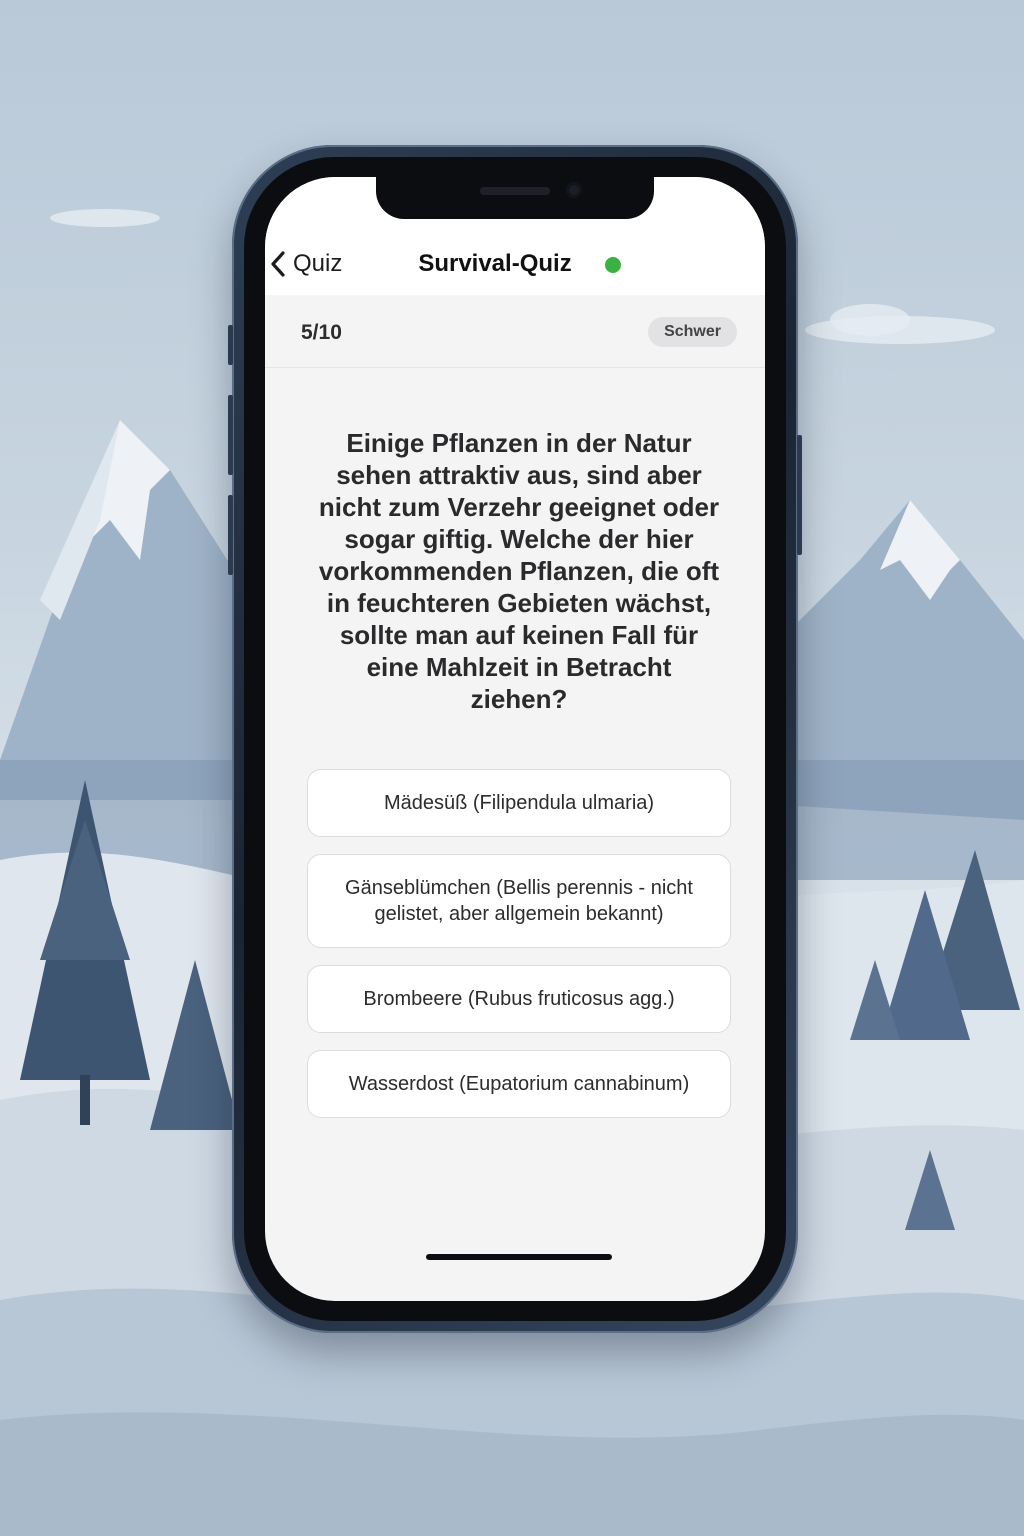  What do you see at coordinates (495, 263) in the screenshot?
I see `page-title: Survival-Quiz` at bounding box center [495, 263].